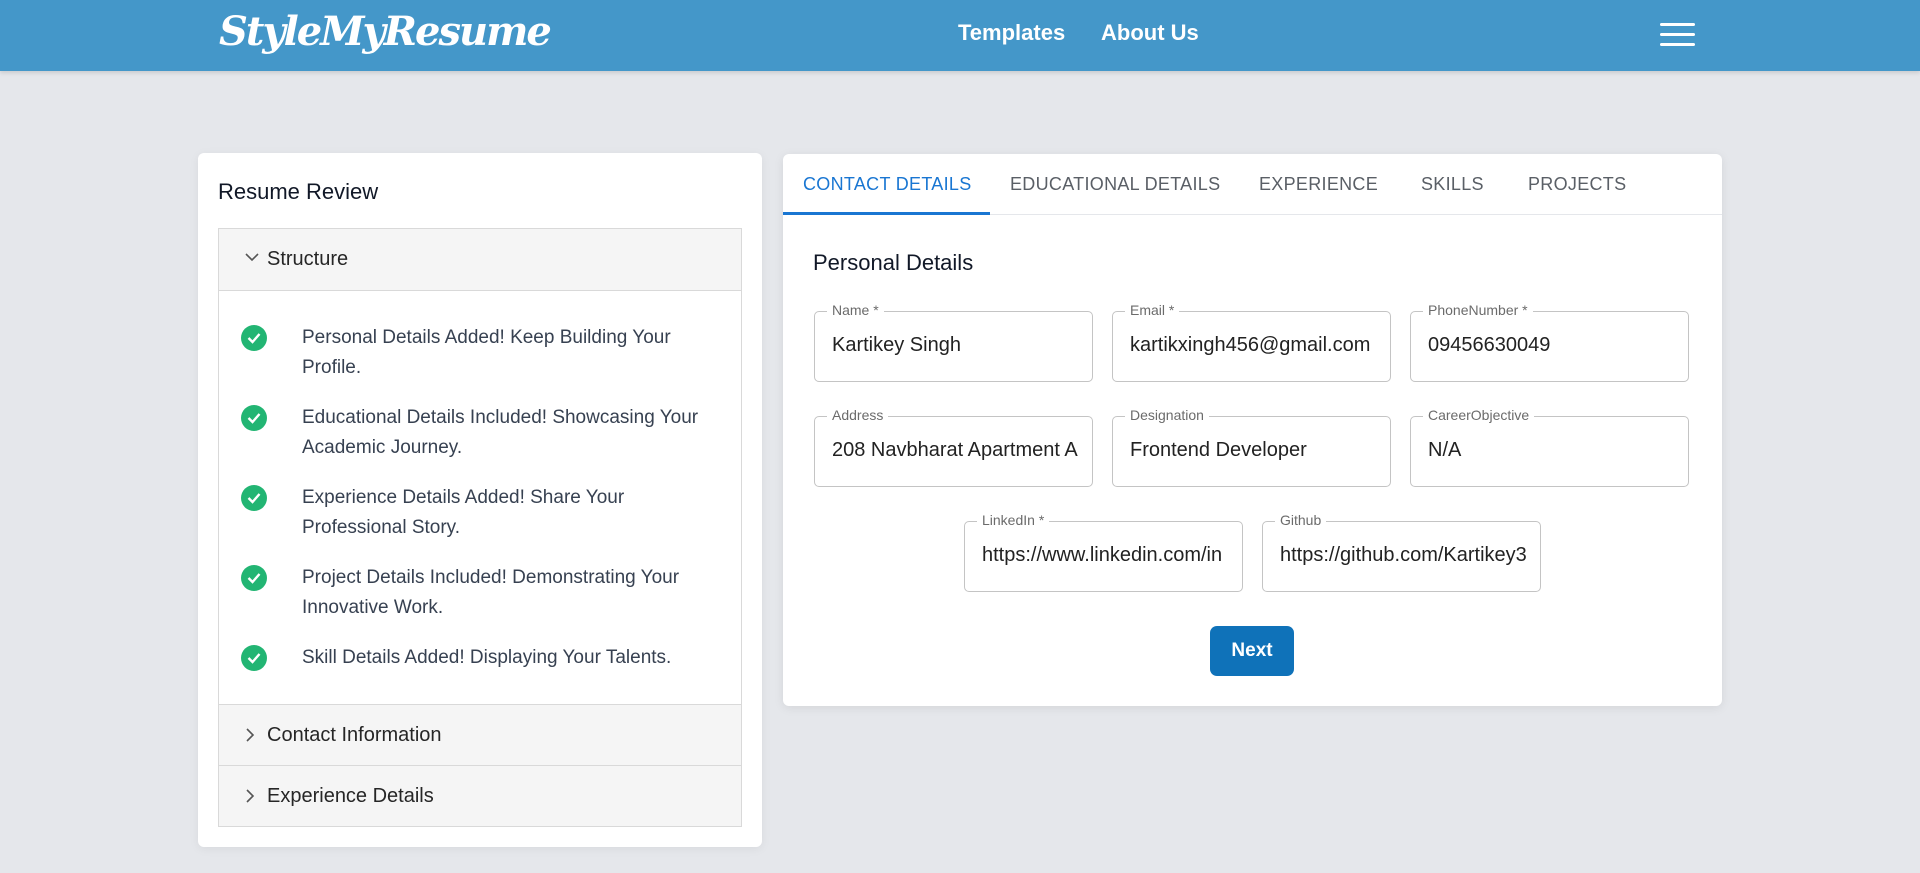 Image resolution: width=1920 pixels, height=873 pixels. What do you see at coordinates (1677, 35) in the screenshot?
I see `hamburger-menu-icon` at bounding box center [1677, 35].